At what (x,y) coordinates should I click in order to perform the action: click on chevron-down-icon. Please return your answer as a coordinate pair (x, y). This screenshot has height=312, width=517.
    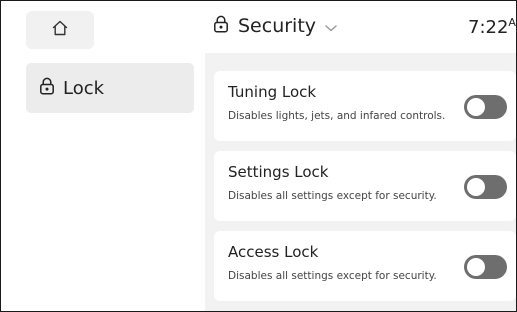
    Looking at the image, I should click on (331, 27).